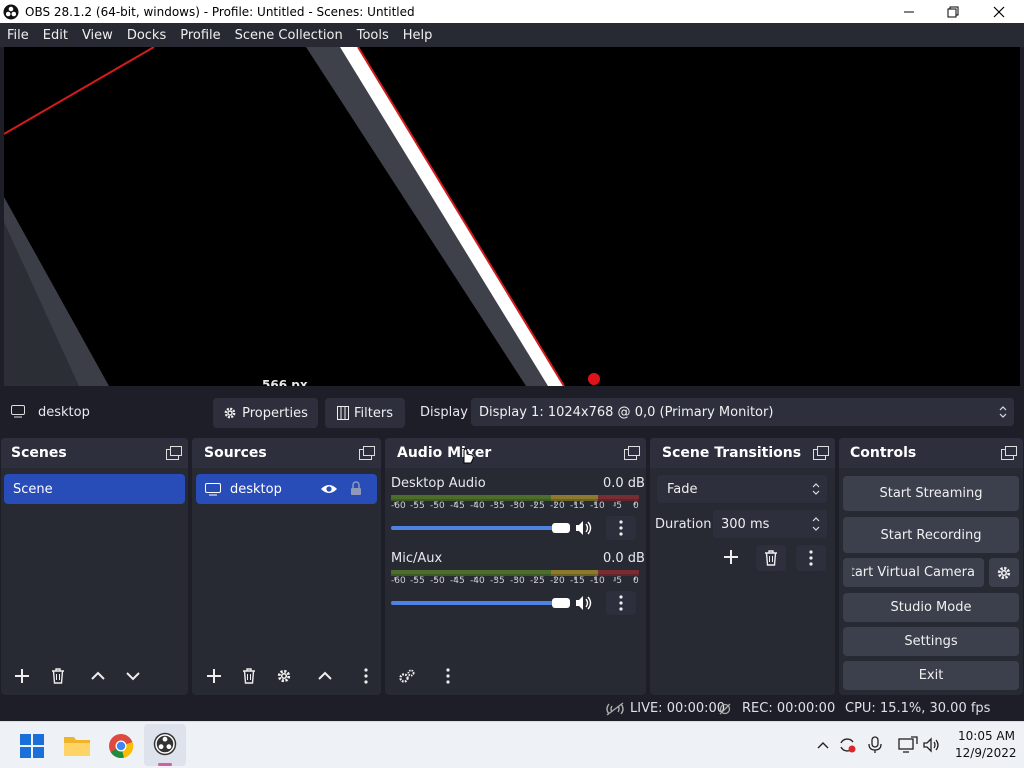  What do you see at coordinates (742, 489) in the screenshot?
I see `transition-type-select: Fade` at bounding box center [742, 489].